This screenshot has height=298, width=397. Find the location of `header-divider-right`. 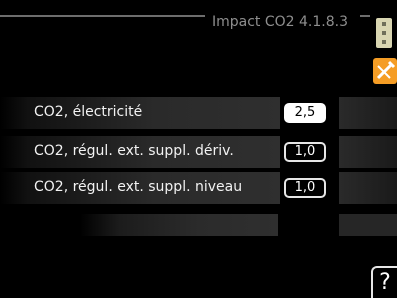

header-divider-right is located at coordinates (365, 16).